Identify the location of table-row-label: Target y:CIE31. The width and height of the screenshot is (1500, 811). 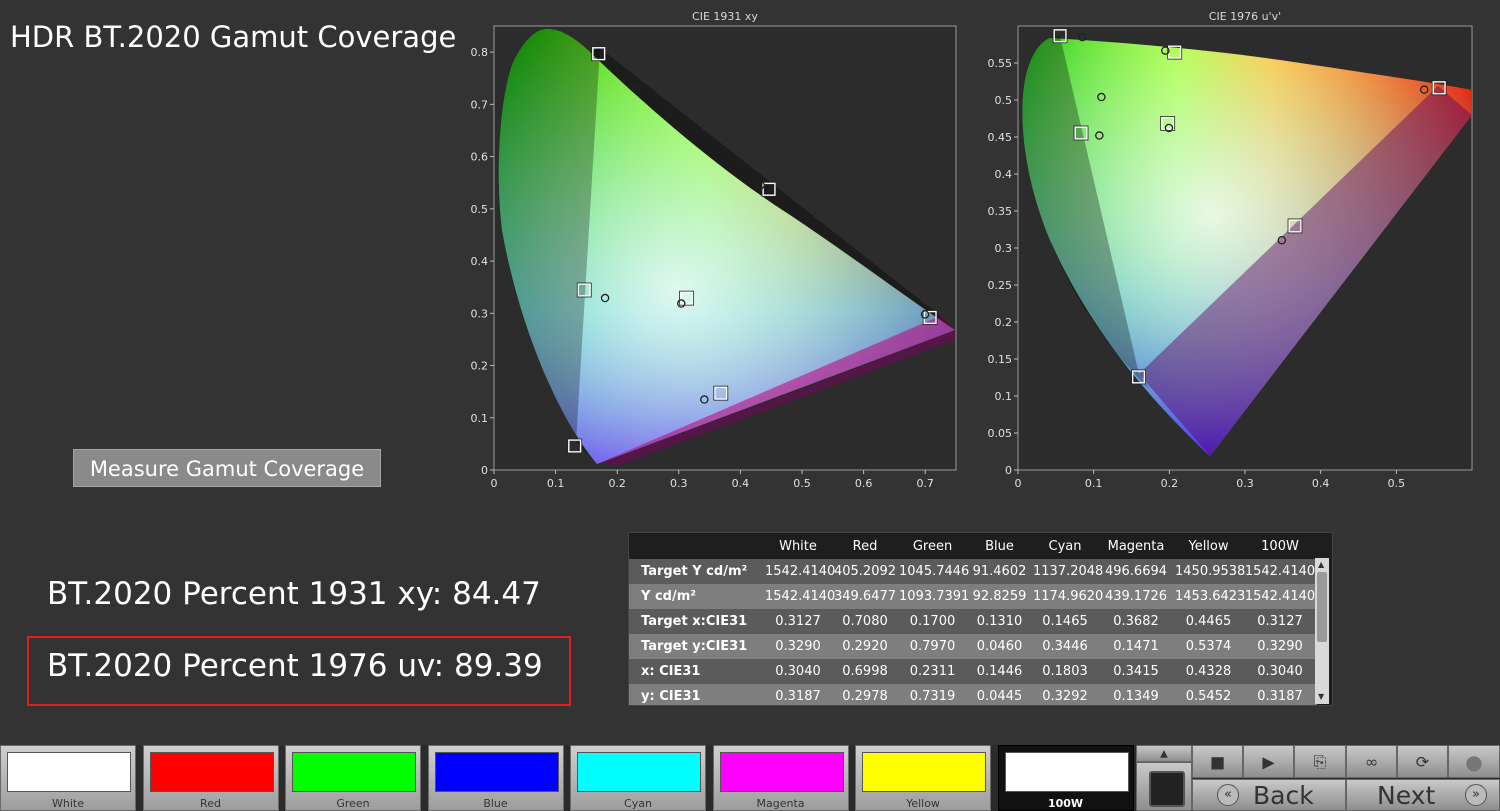
(696, 646).